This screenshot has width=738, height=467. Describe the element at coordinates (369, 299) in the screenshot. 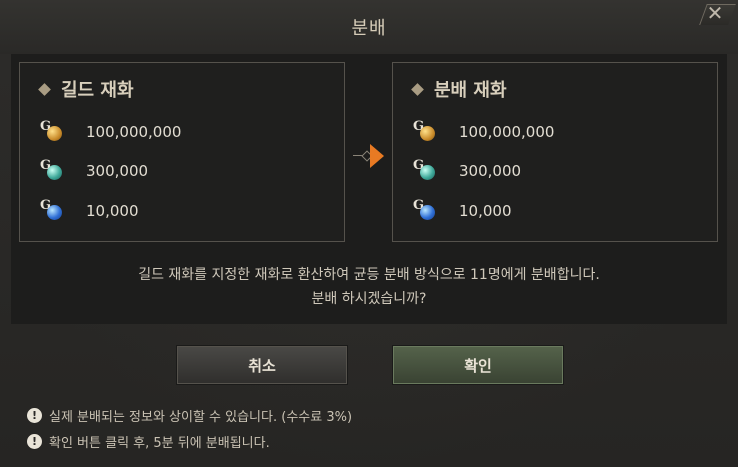

I see `distribute-question: 분배 하시겠습니까?` at that location.